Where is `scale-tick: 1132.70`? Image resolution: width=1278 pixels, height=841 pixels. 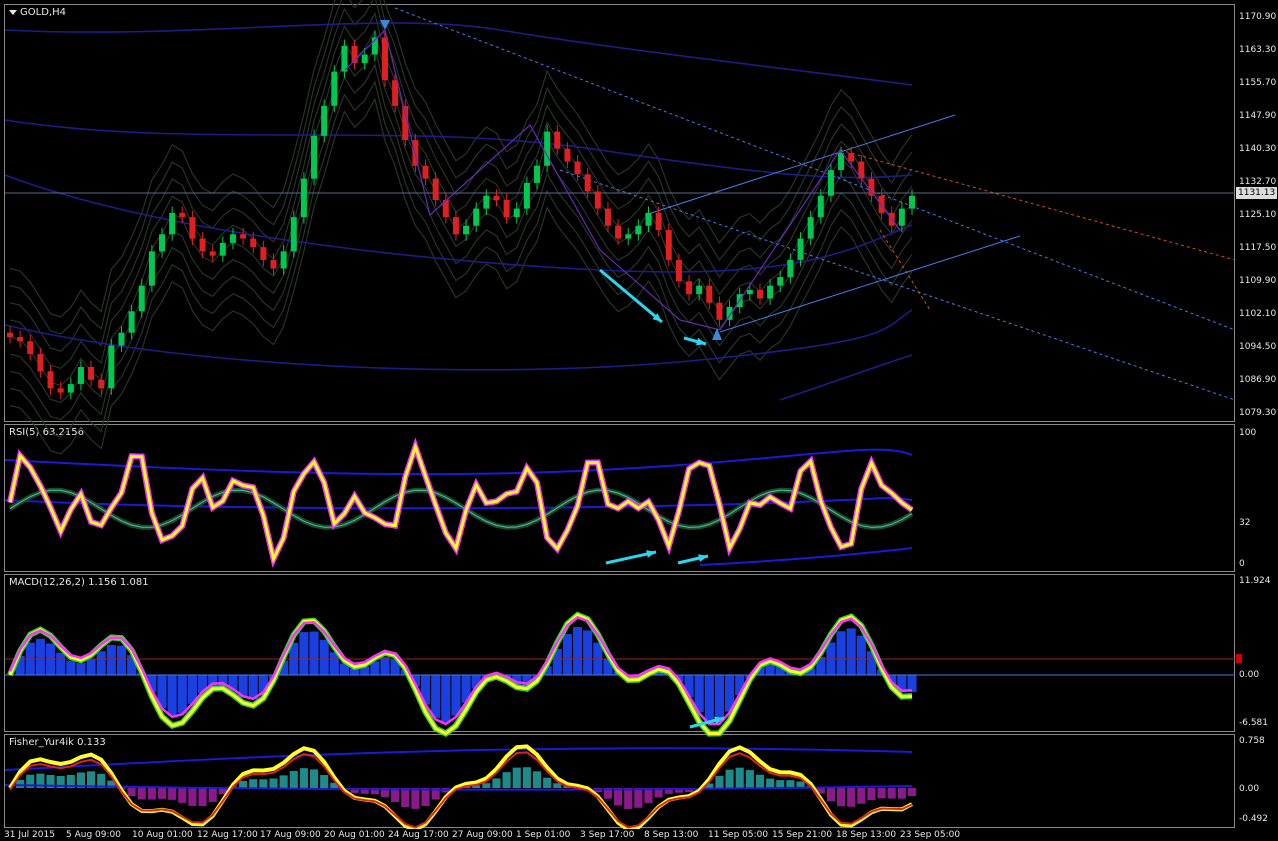
scale-tick: 1132.70 is located at coordinates (1258, 182).